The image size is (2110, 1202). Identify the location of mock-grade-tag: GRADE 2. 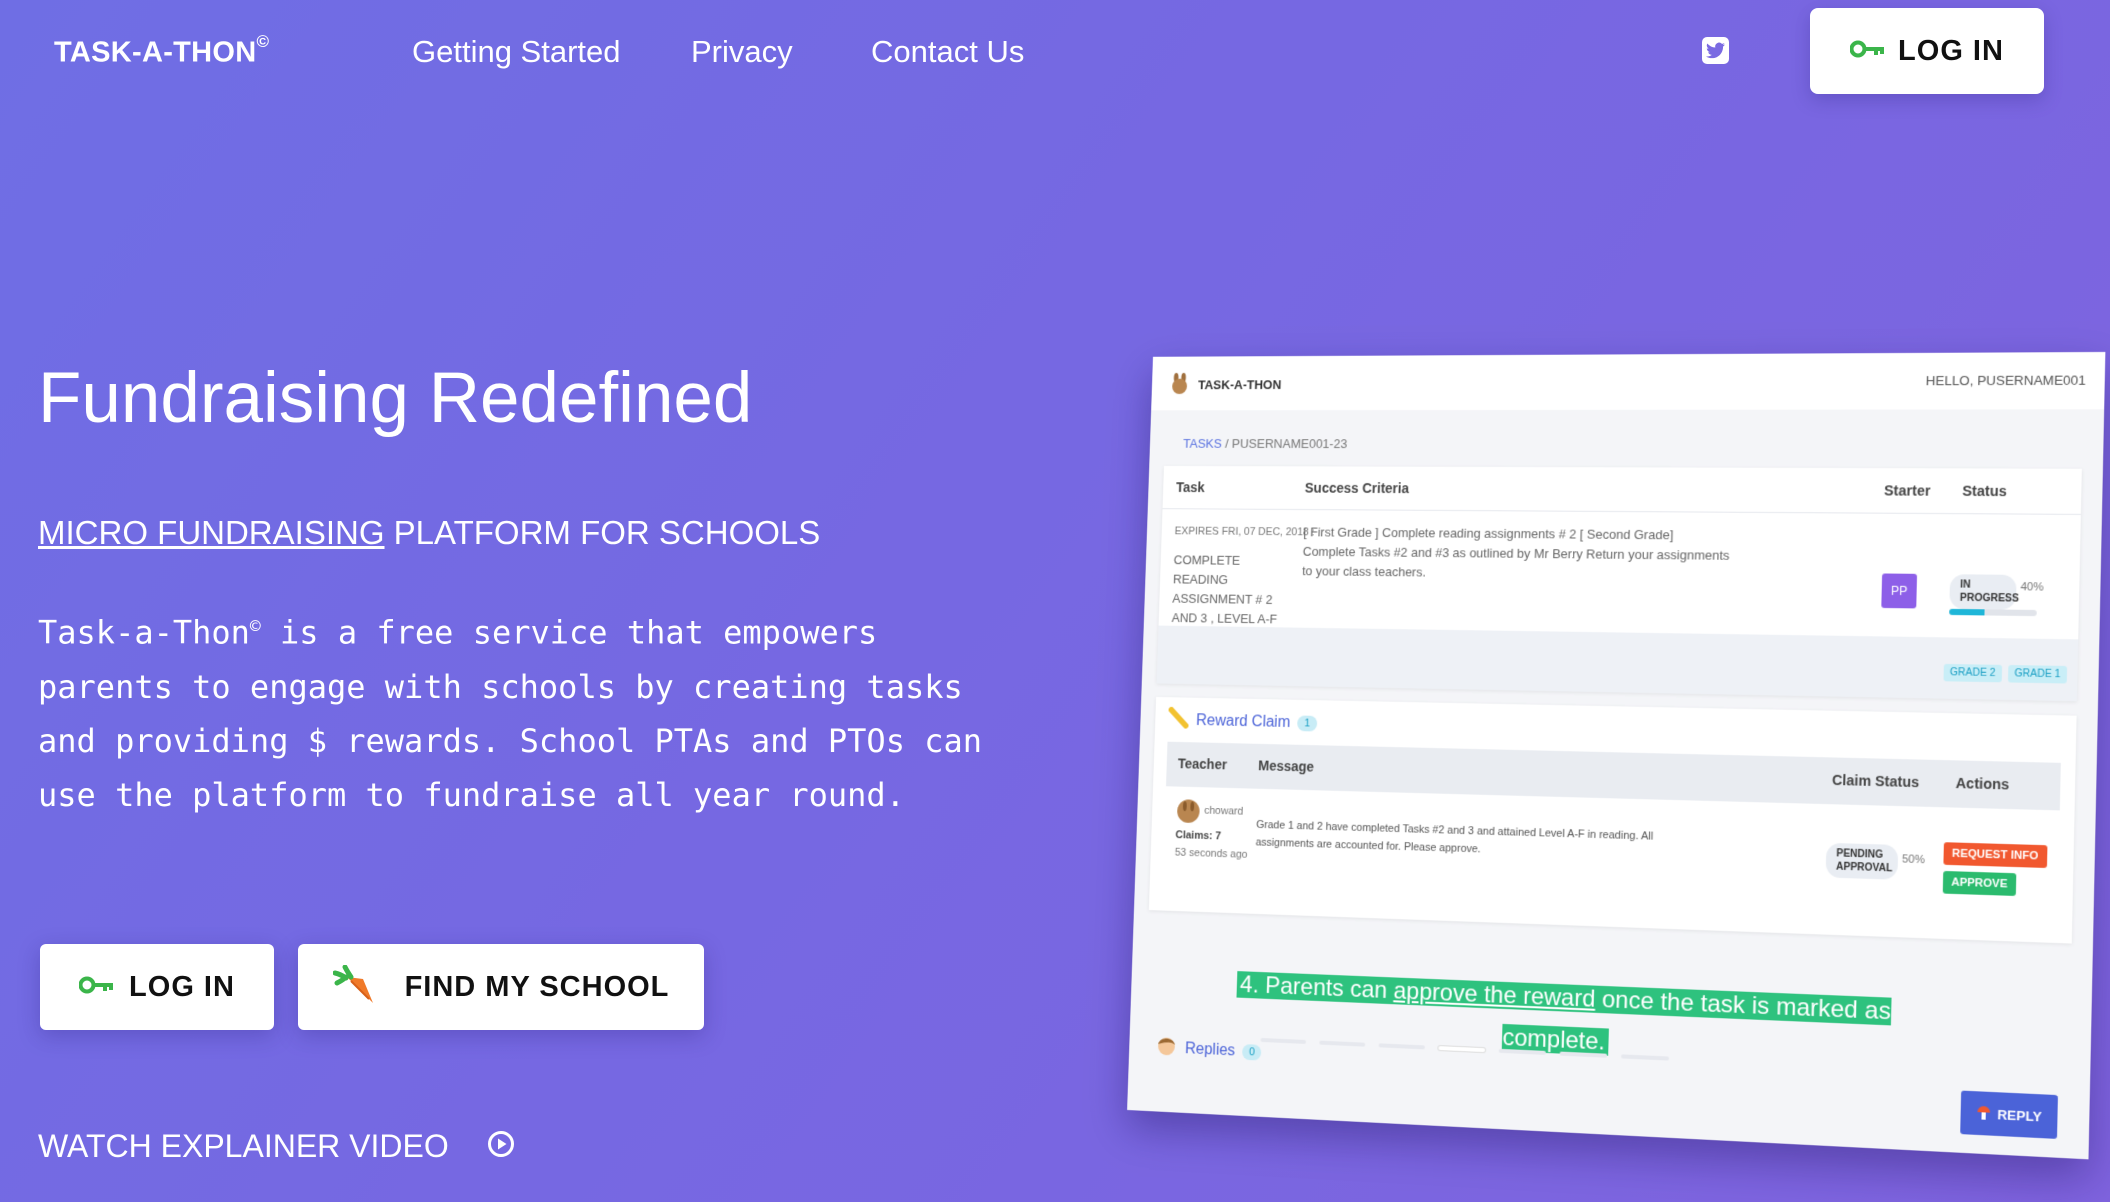
(1973, 673).